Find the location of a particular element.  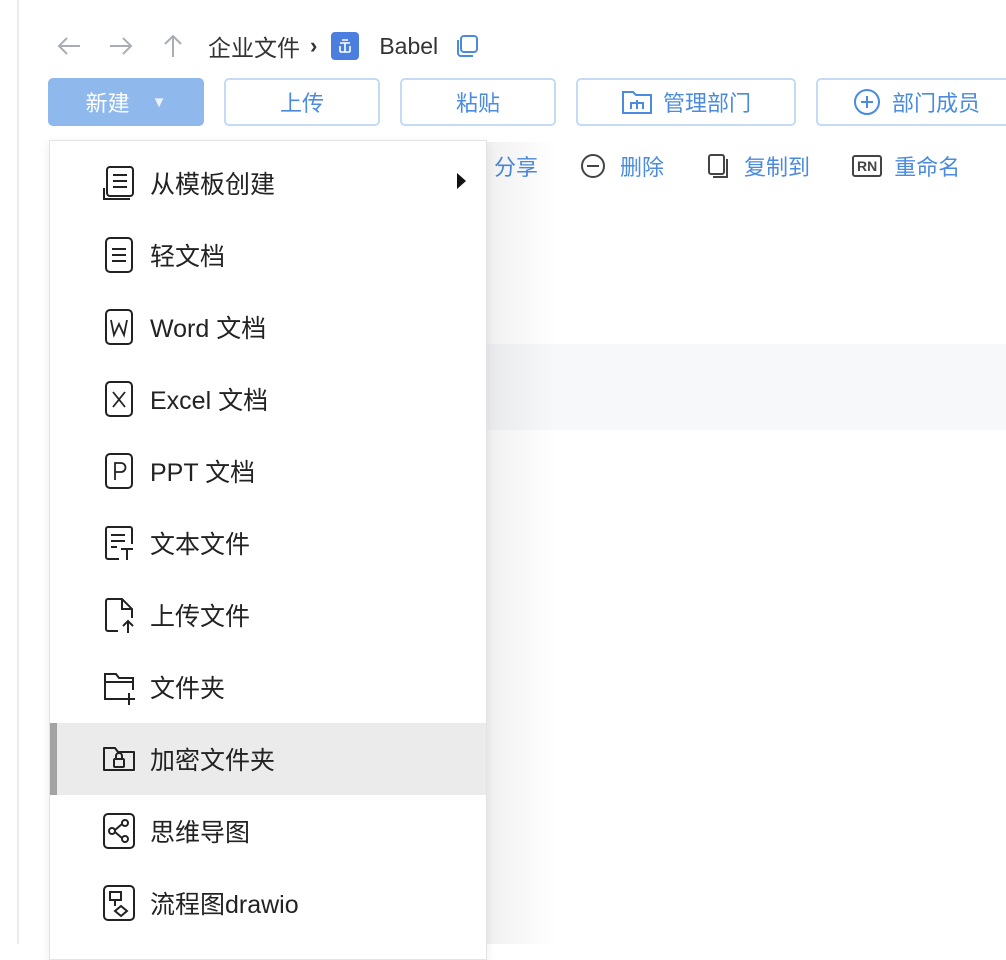

rename-action: RN 重命名 is located at coordinates (906, 166).